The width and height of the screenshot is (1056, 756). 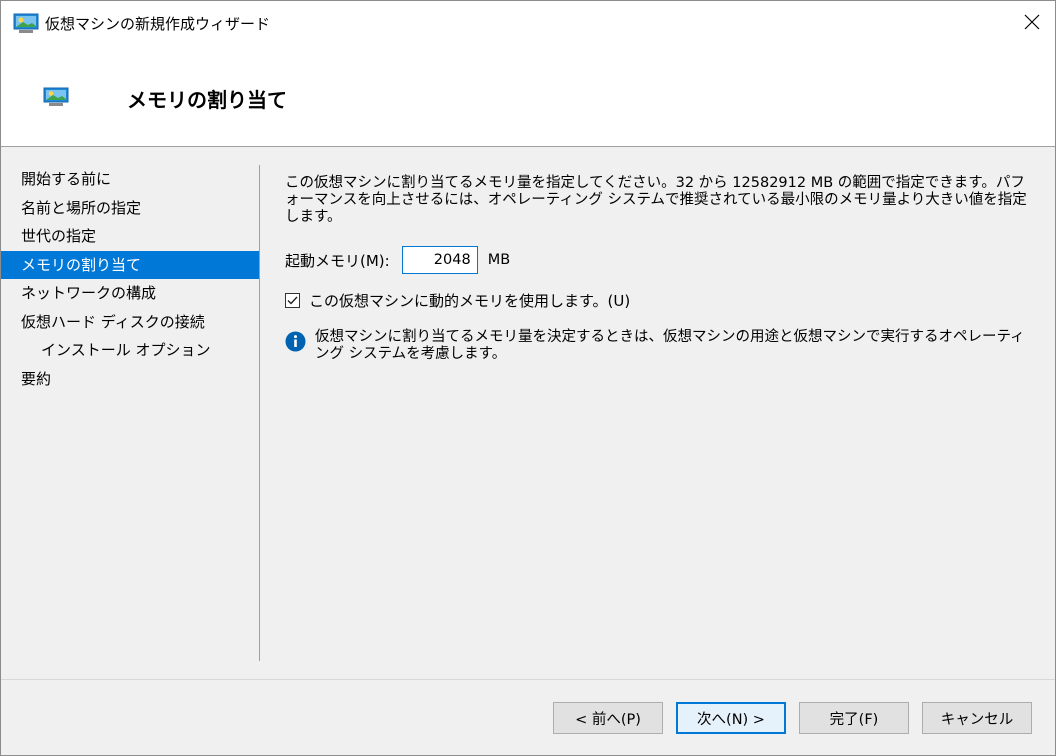 I want to click on title-bar: 仮想マシンの新規作成ウィザード, so click(x=528, y=24).